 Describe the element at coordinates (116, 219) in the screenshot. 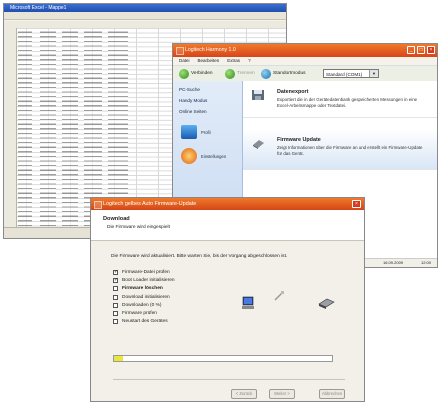

I see `dialog-heading: Download` at that location.